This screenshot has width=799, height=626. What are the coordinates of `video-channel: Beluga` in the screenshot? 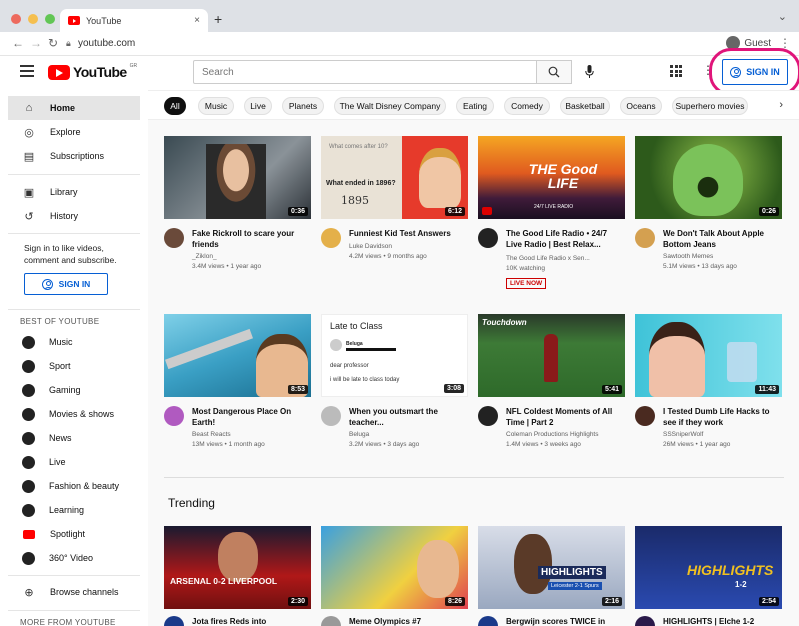 It's located at (408, 434).